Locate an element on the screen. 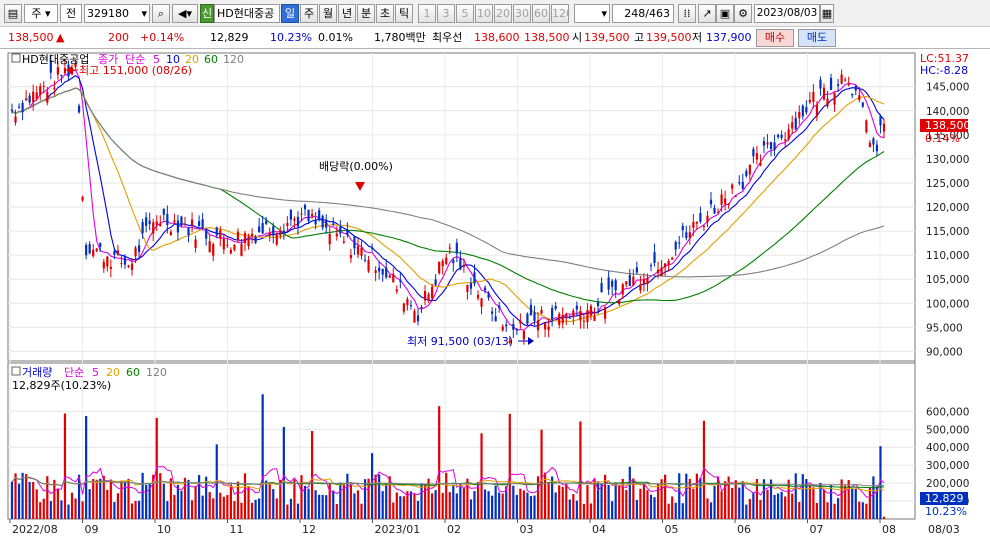 The width and height of the screenshot is (990, 539). count-field: 248/463 is located at coordinates (643, 13).